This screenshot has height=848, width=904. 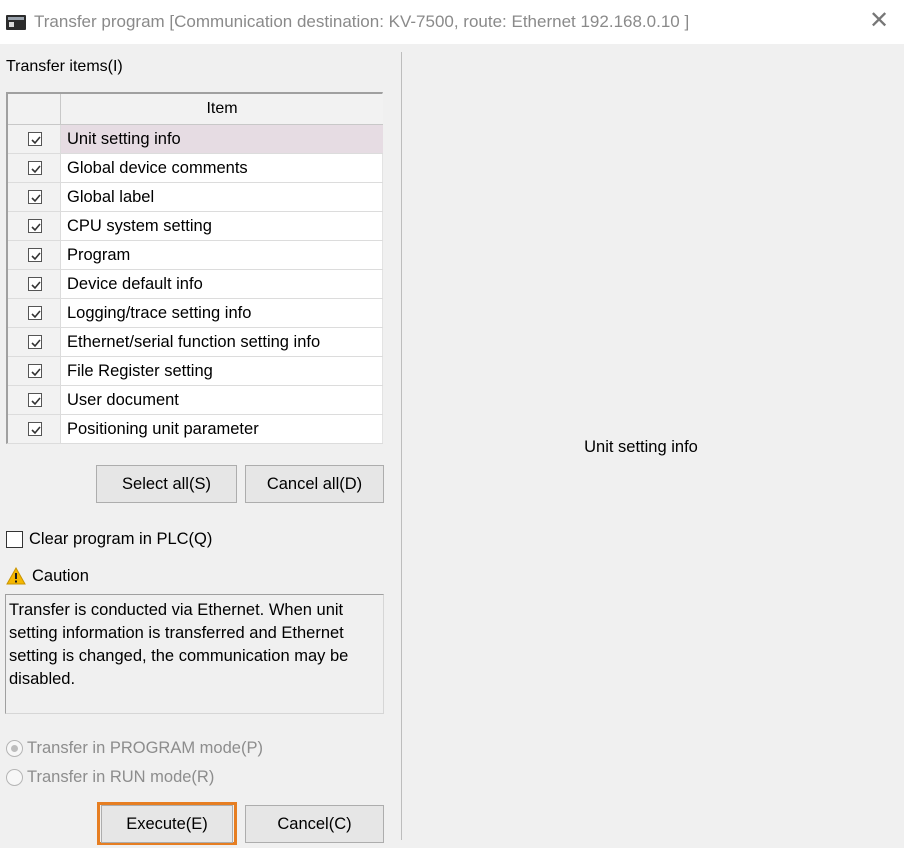 I want to click on close-button: ✕, so click(x=879, y=22).